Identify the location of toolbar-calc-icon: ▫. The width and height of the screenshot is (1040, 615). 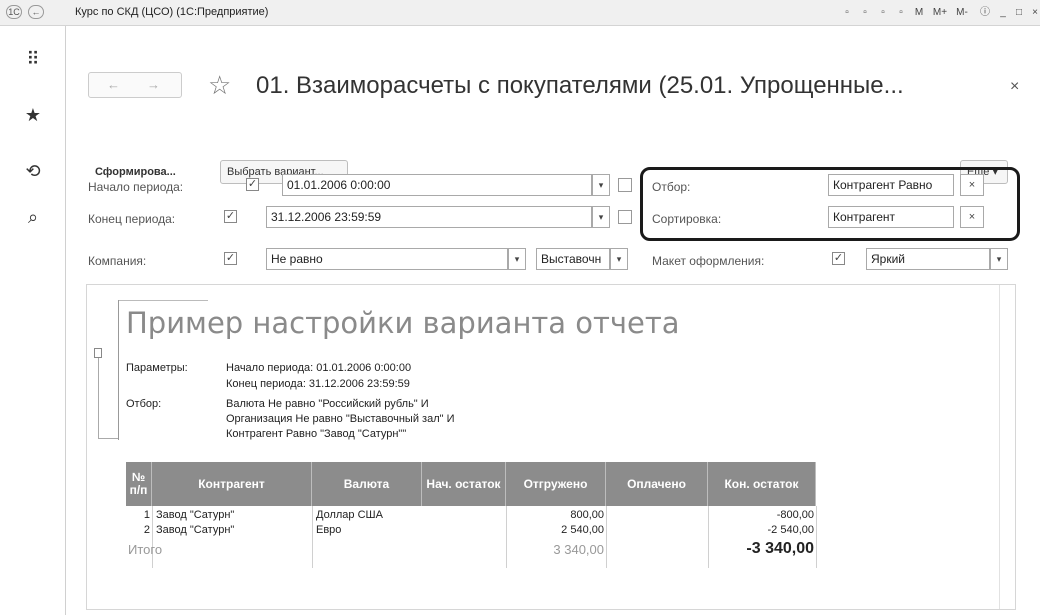
(883, 13).